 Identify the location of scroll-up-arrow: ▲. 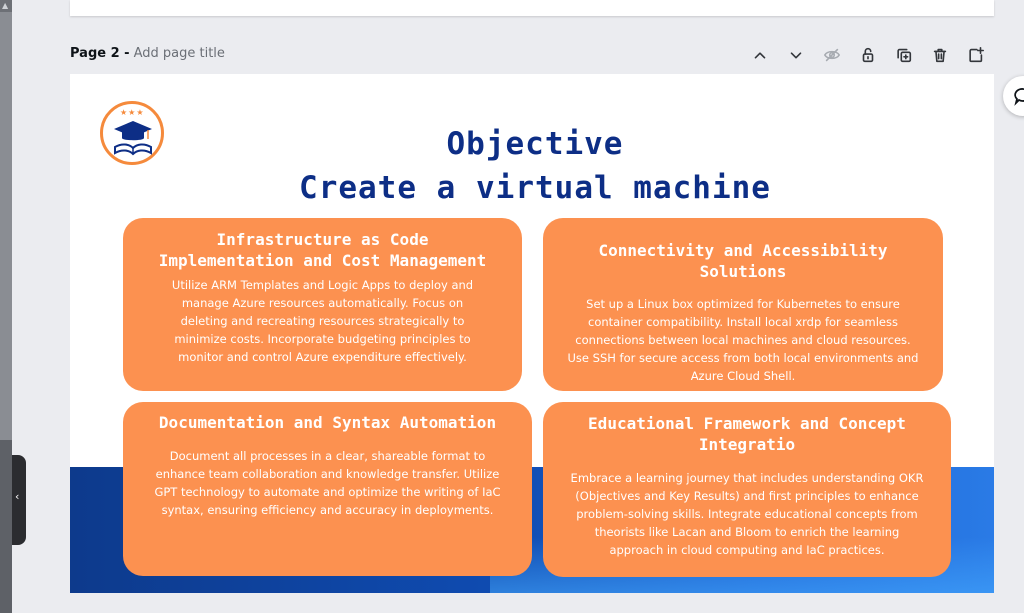
(6, 6).